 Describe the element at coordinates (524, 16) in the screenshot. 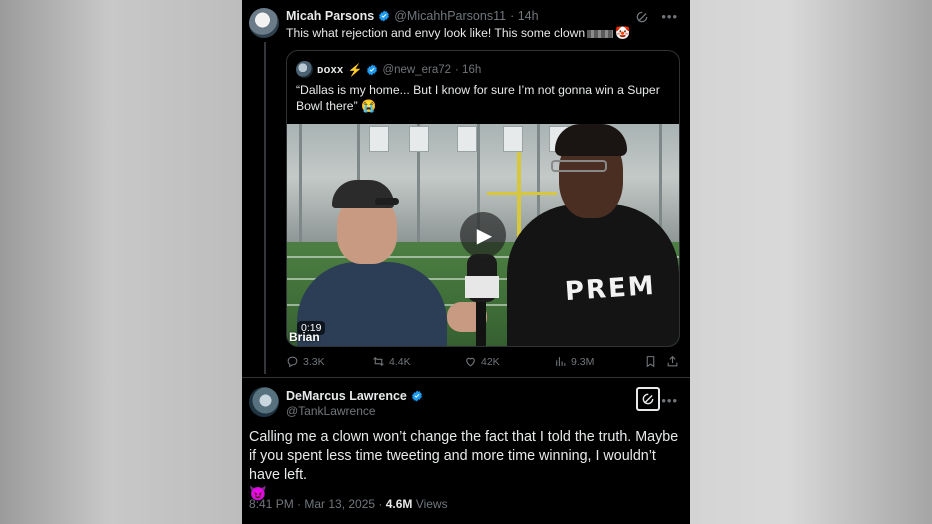

I see `tweet-time: · 14h` at that location.